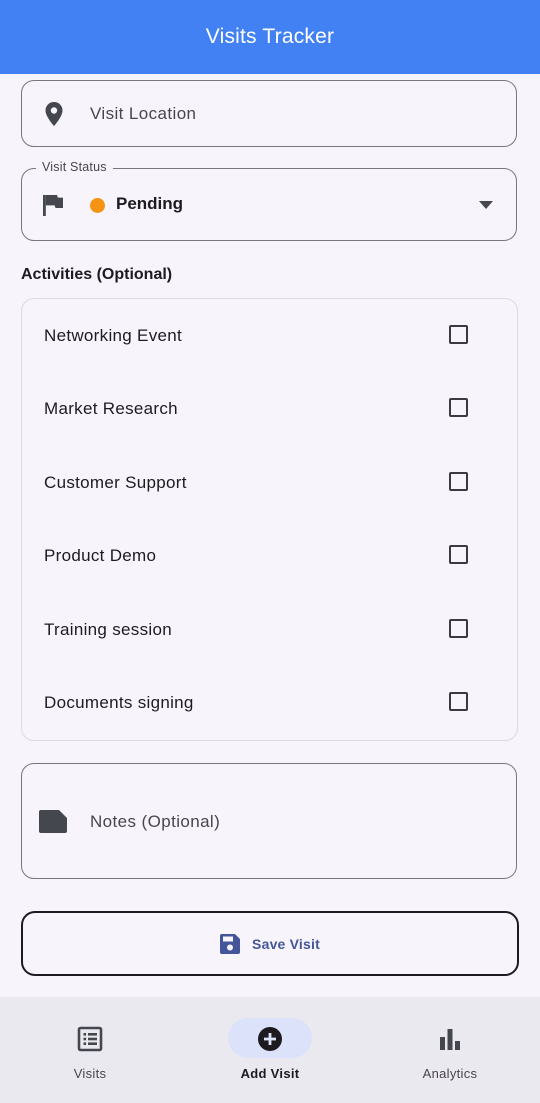 This screenshot has width=540, height=1103. I want to click on location-pin-icon, so click(54, 114).